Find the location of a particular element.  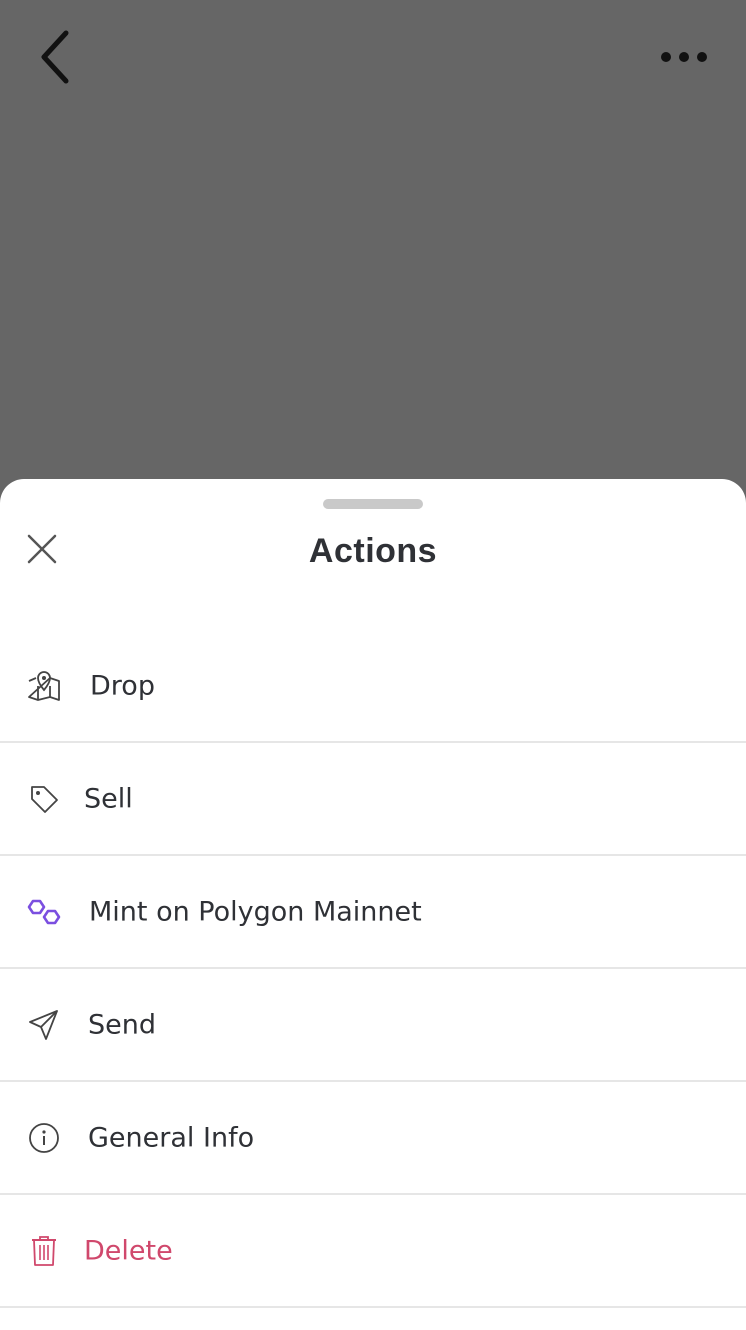

back-button is located at coordinates (56, 59).